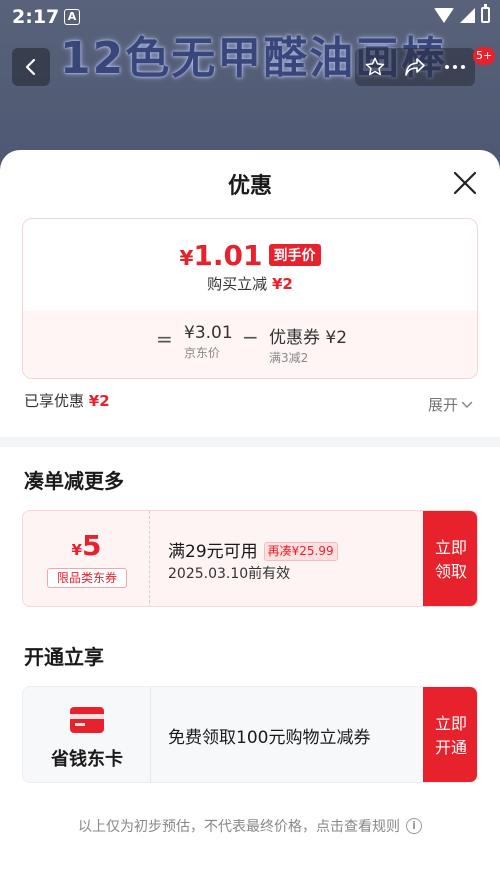 The width and height of the screenshot is (500, 889). I want to click on star-icon, so click(375, 67).